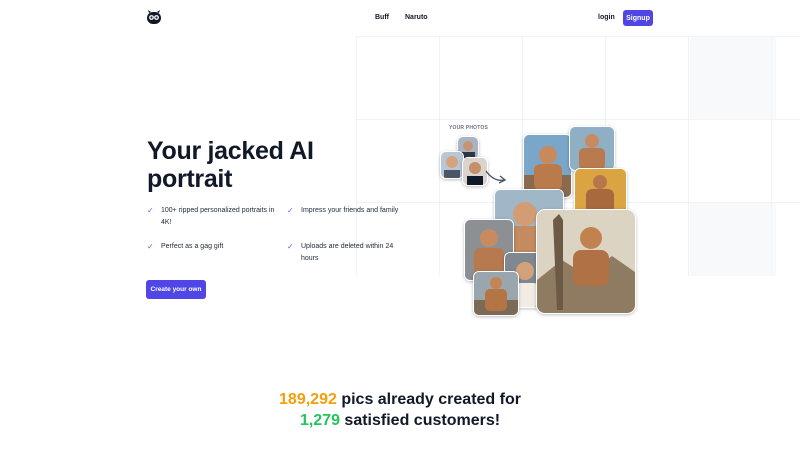 This screenshot has height=450, width=800. Describe the element at coordinates (176, 289) in the screenshot. I see `create-your-own-button: Create your own` at that location.